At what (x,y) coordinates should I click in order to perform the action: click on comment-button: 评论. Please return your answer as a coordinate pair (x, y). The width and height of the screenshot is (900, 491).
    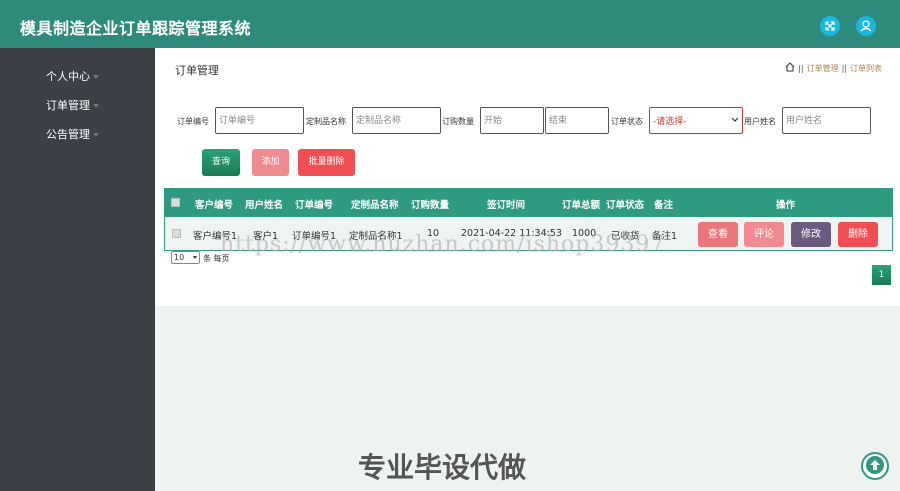
    Looking at the image, I should click on (764, 234).